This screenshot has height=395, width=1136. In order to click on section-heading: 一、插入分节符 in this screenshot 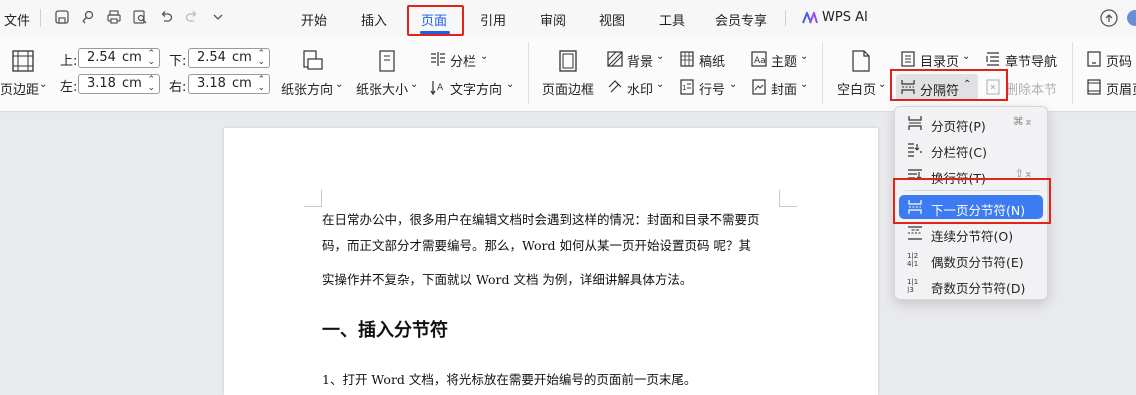, I will do `click(385, 329)`.